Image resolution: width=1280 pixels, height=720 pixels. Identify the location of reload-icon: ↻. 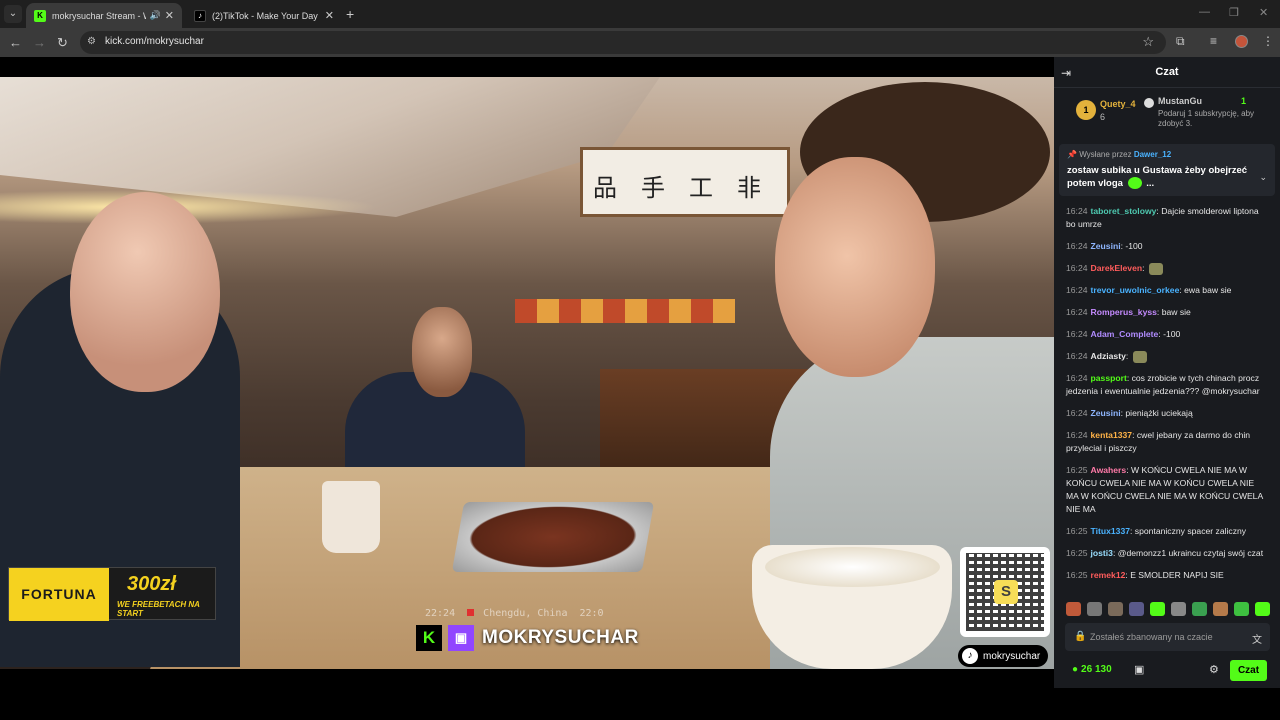
(62, 43).